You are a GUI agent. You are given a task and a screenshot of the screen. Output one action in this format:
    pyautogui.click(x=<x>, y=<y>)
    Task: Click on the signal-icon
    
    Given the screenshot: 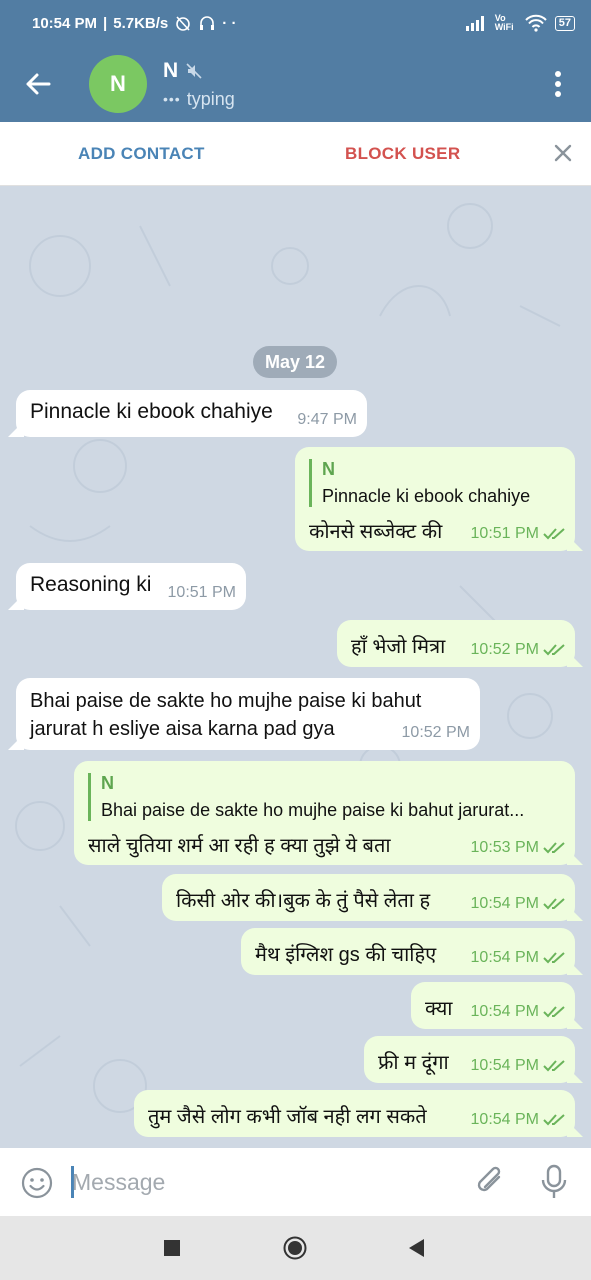 What is the action you would take?
    pyautogui.click(x=474, y=23)
    